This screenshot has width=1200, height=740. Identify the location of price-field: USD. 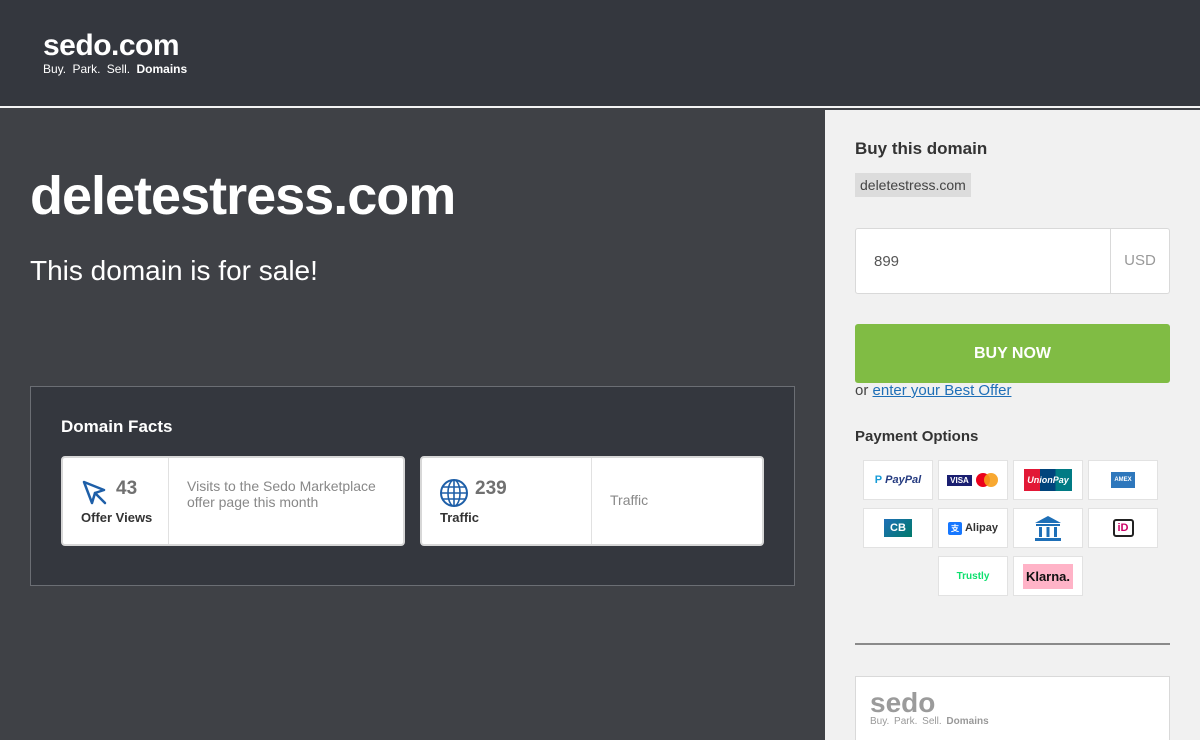
(1012, 261).